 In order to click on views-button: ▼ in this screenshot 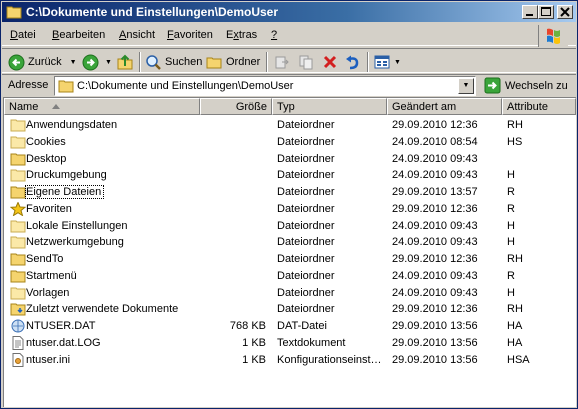, I will do `click(387, 62)`.